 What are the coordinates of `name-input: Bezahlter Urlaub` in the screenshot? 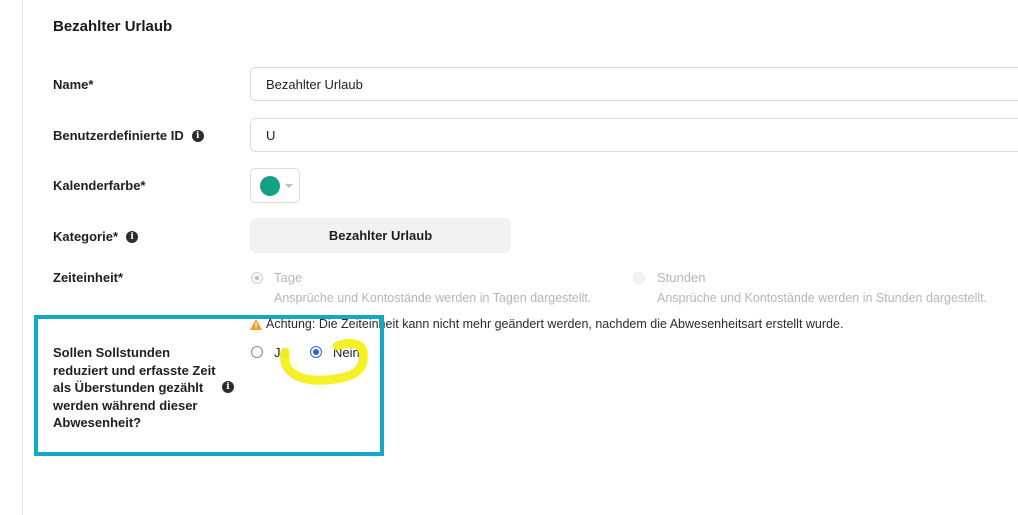 It's located at (634, 84).